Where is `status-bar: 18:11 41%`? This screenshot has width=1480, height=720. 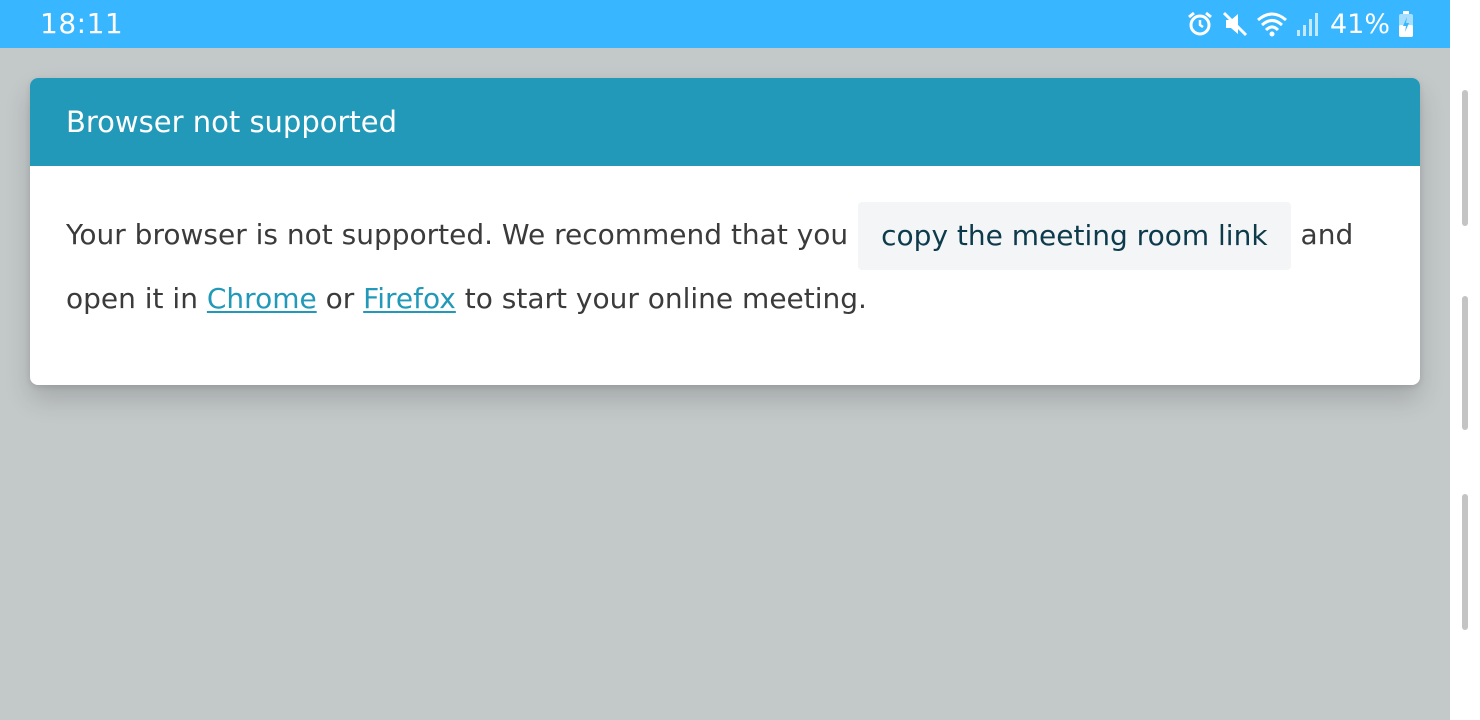 status-bar: 18:11 41% is located at coordinates (725, 24).